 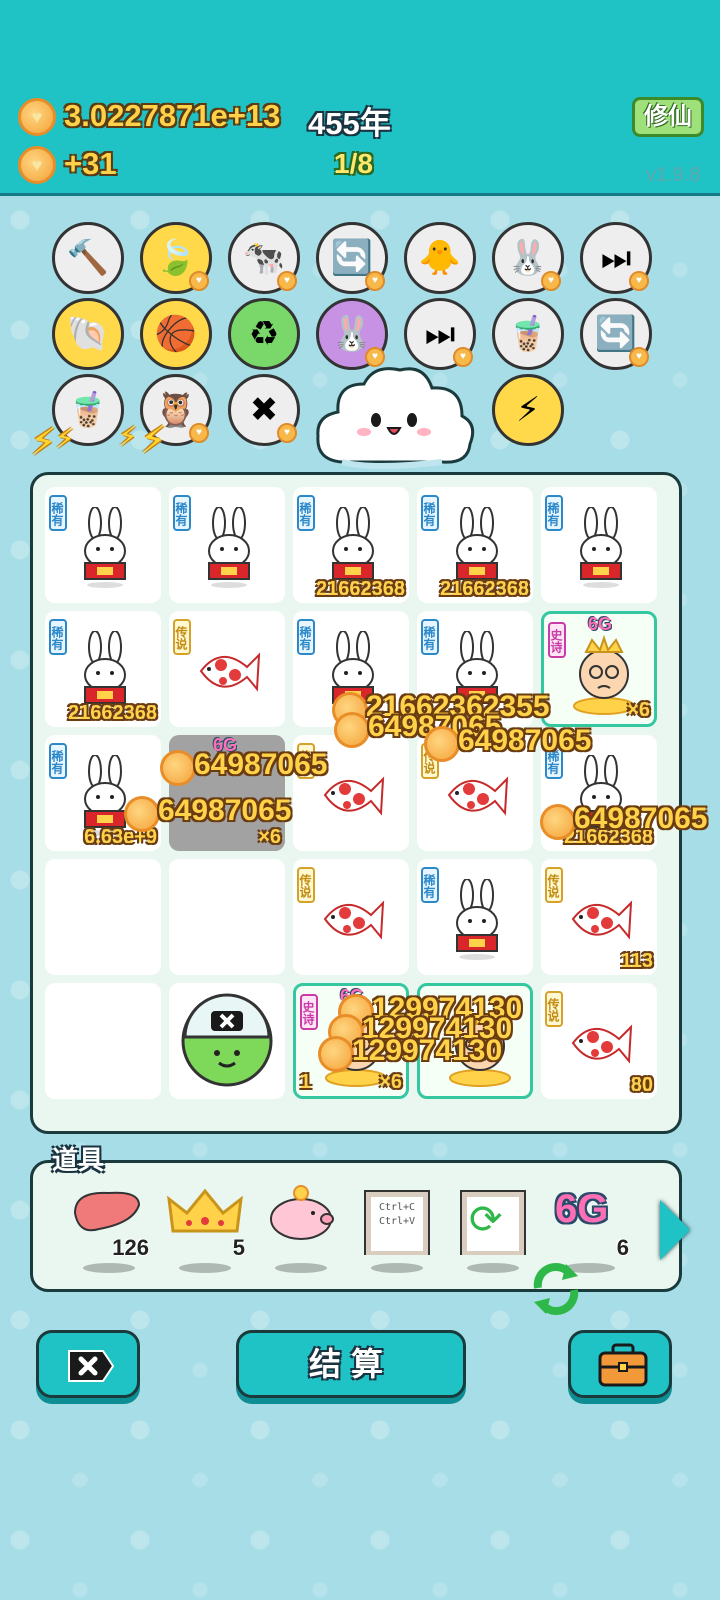 What do you see at coordinates (675, 1230) in the screenshot?
I see `tools-next-arrow-icon` at bounding box center [675, 1230].